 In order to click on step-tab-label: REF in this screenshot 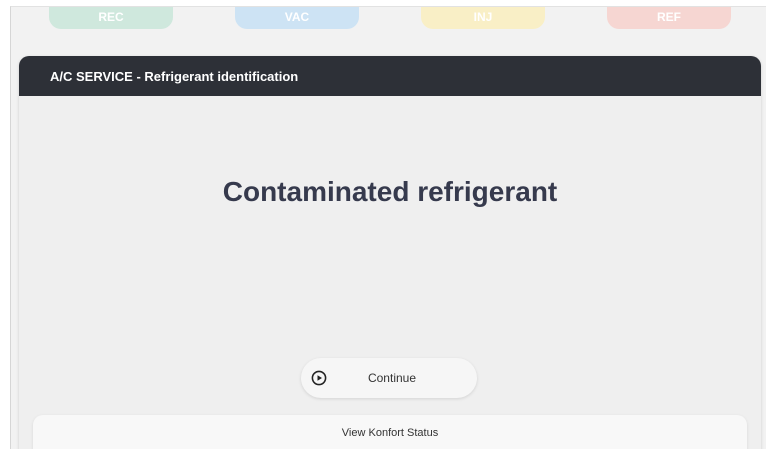, I will do `click(669, 17)`.